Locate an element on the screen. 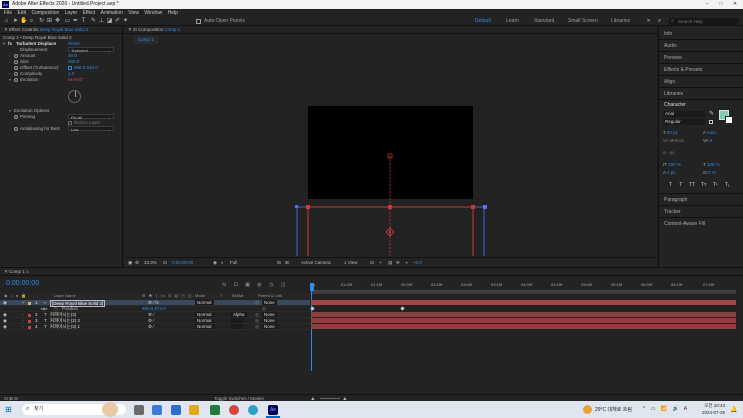  kerning-field: VA Metrics is located at coordinates (673, 140).